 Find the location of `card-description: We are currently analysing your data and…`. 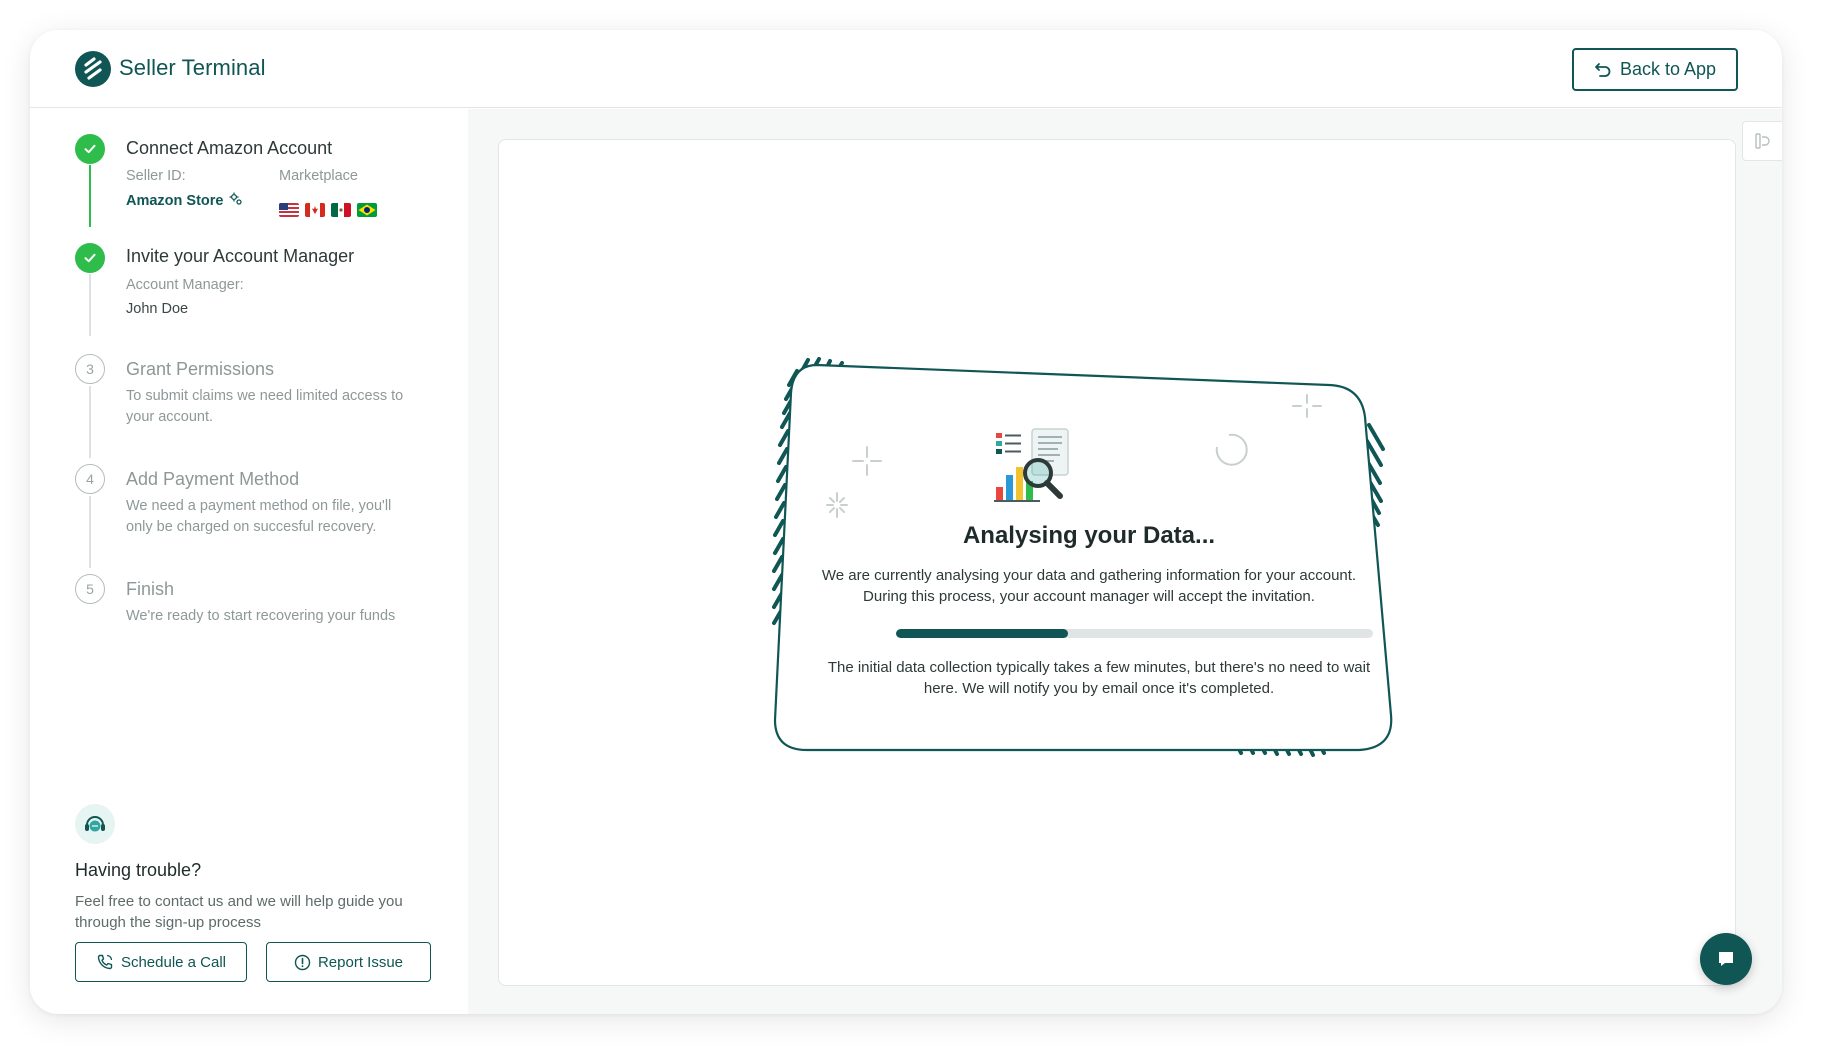

card-description: We are currently analysing your data and… is located at coordinates (1089, 586).